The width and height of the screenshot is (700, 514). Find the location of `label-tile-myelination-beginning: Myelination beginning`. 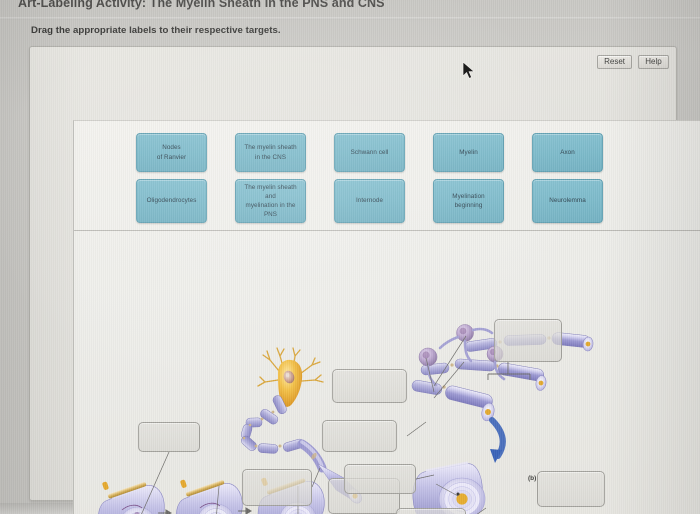

label-tile-myelination-beginning: Myelination beginning is located at coordinates (468, 201).